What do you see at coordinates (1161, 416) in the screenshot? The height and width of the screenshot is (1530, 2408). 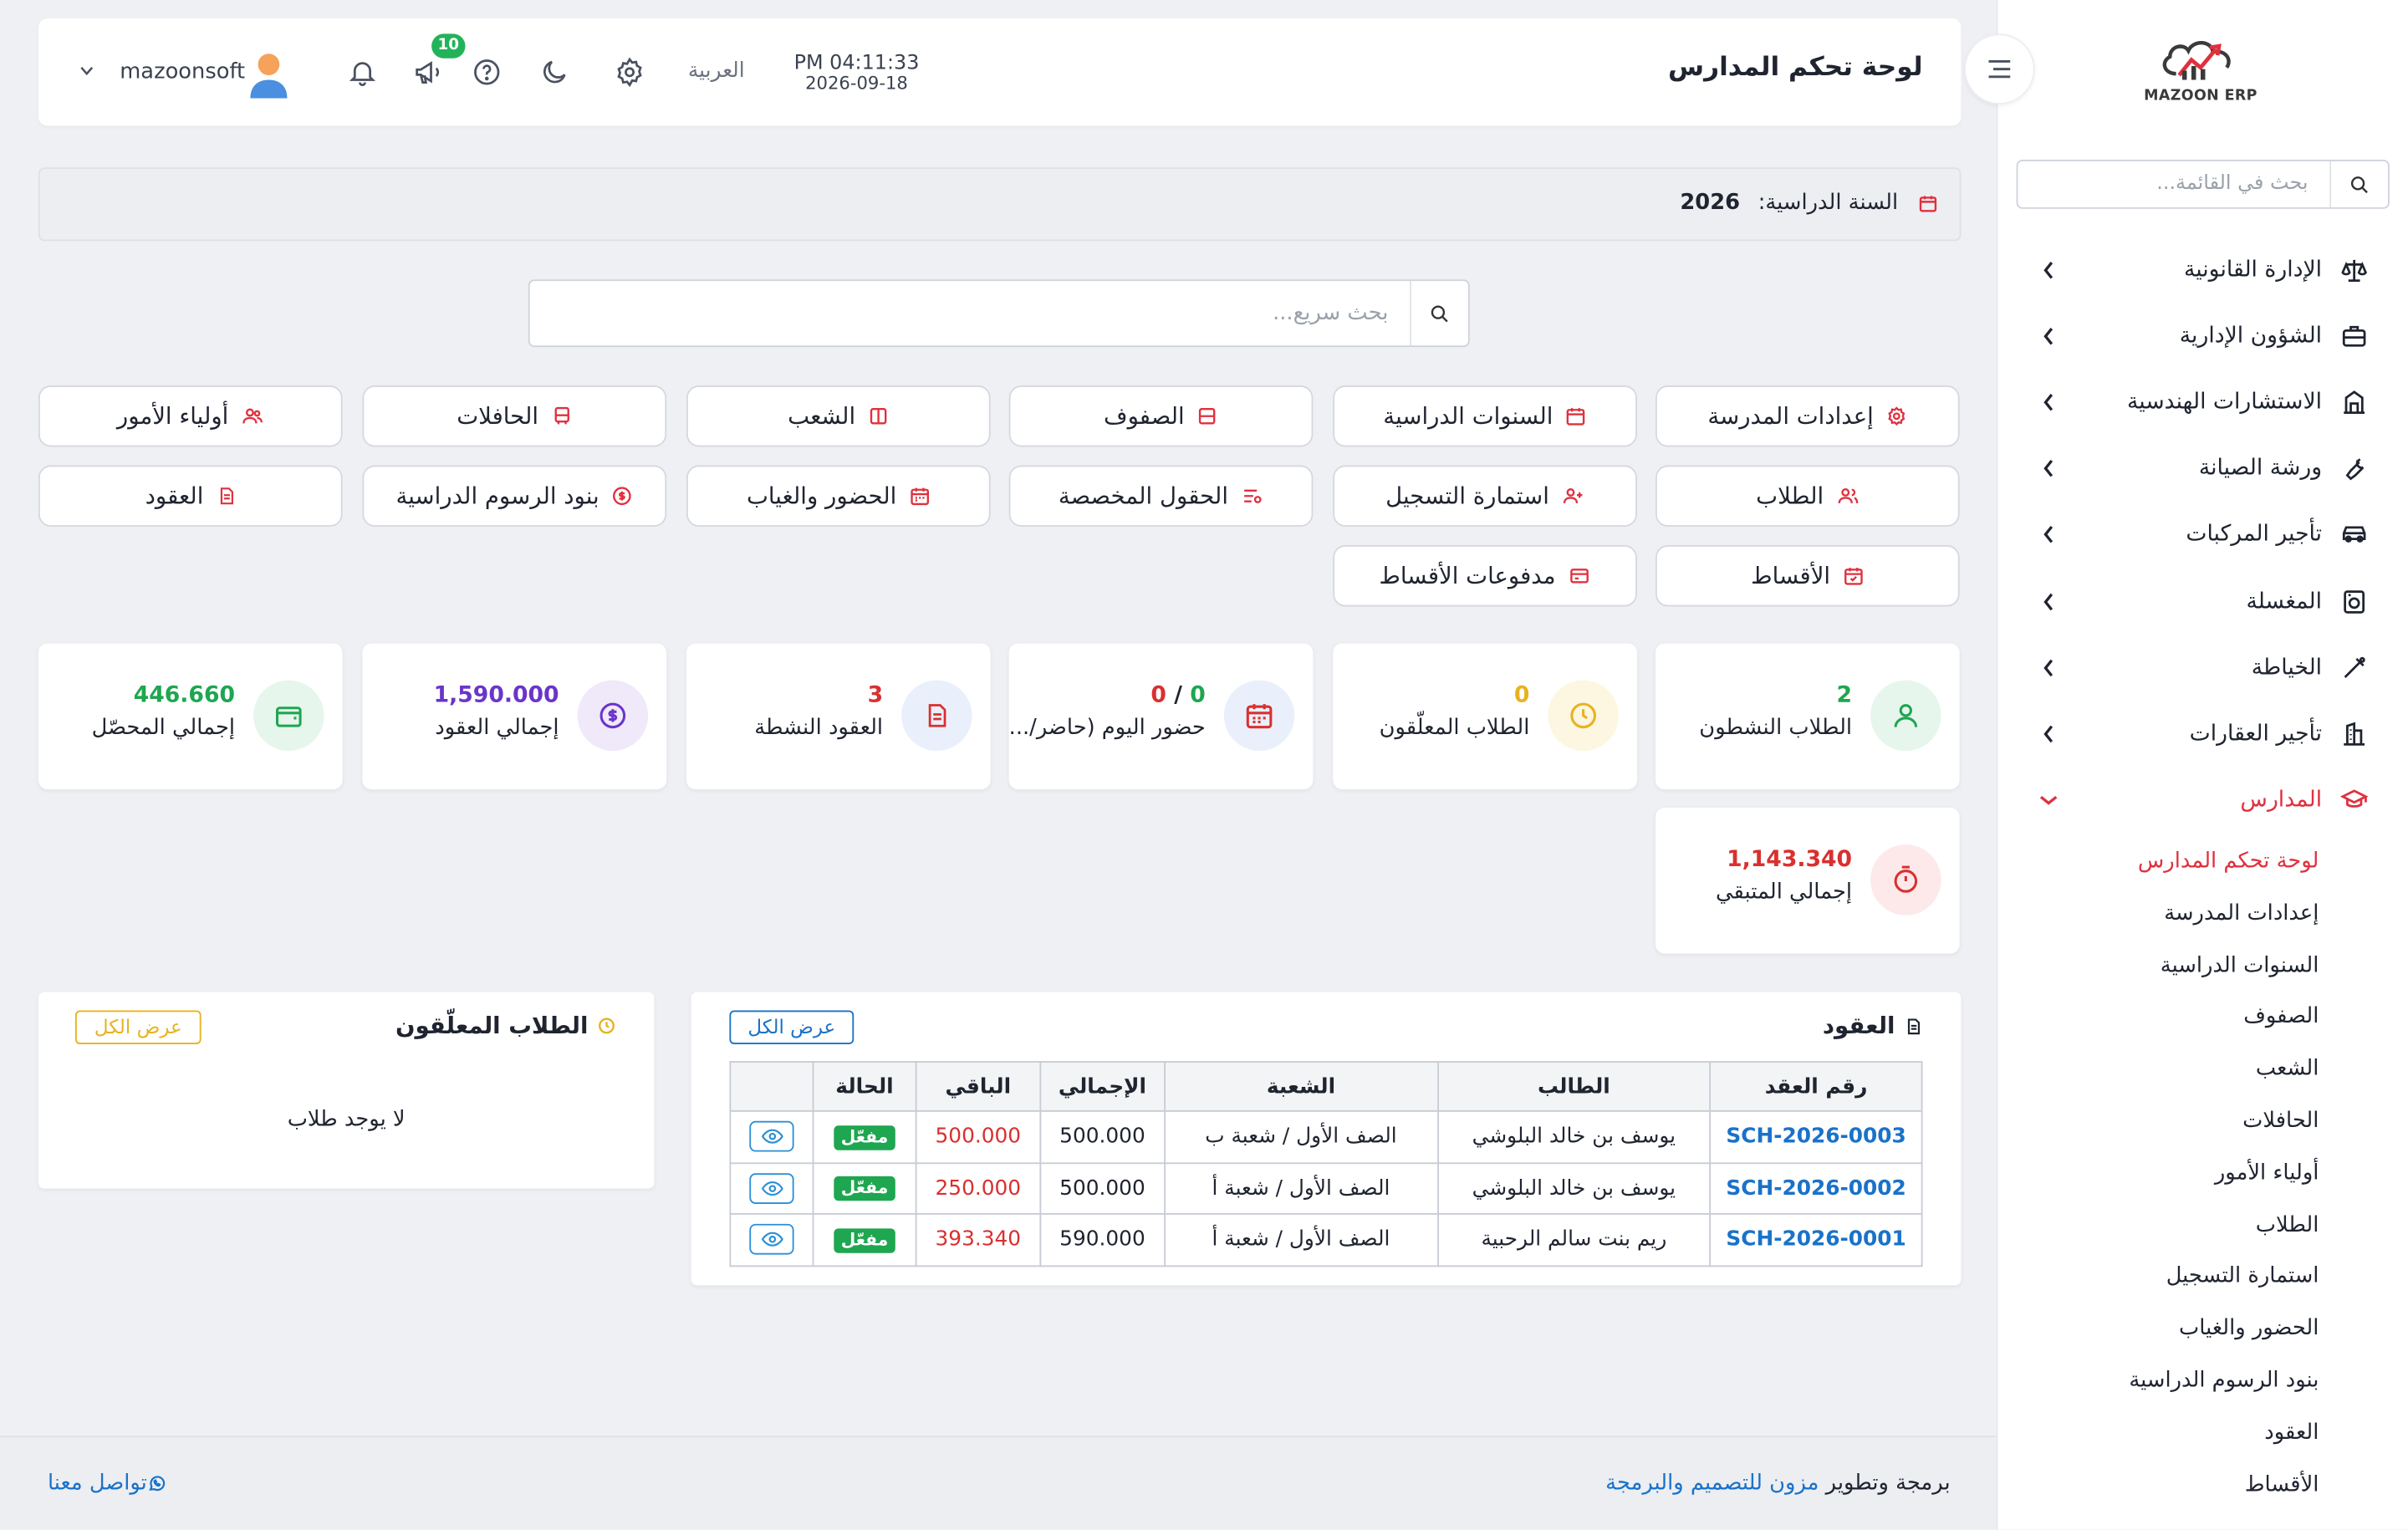 I see `quick-link-grades: الصفوف` at bounding box center [1161, 416].